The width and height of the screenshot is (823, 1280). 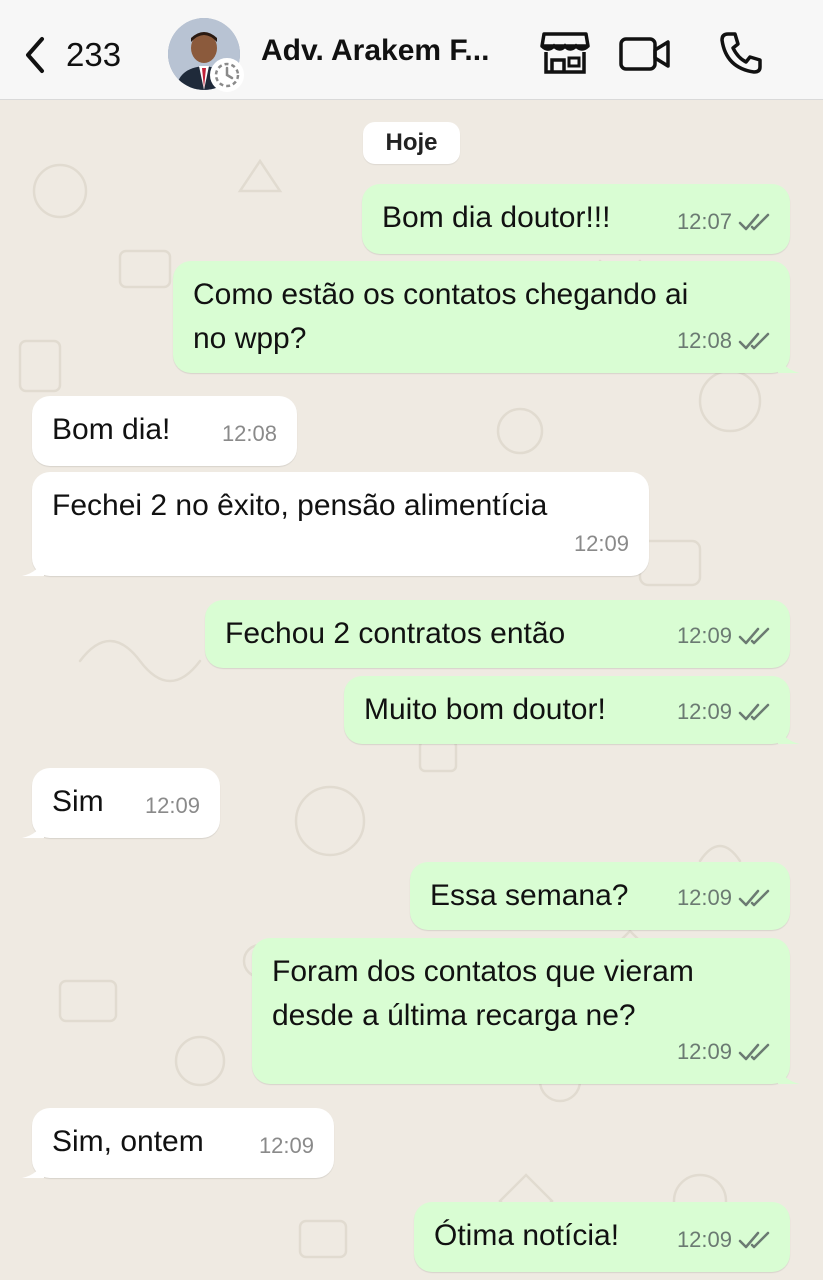 I want to click on message-incoming: Sim, ontem 12:09, so click(x=178, y=1143).